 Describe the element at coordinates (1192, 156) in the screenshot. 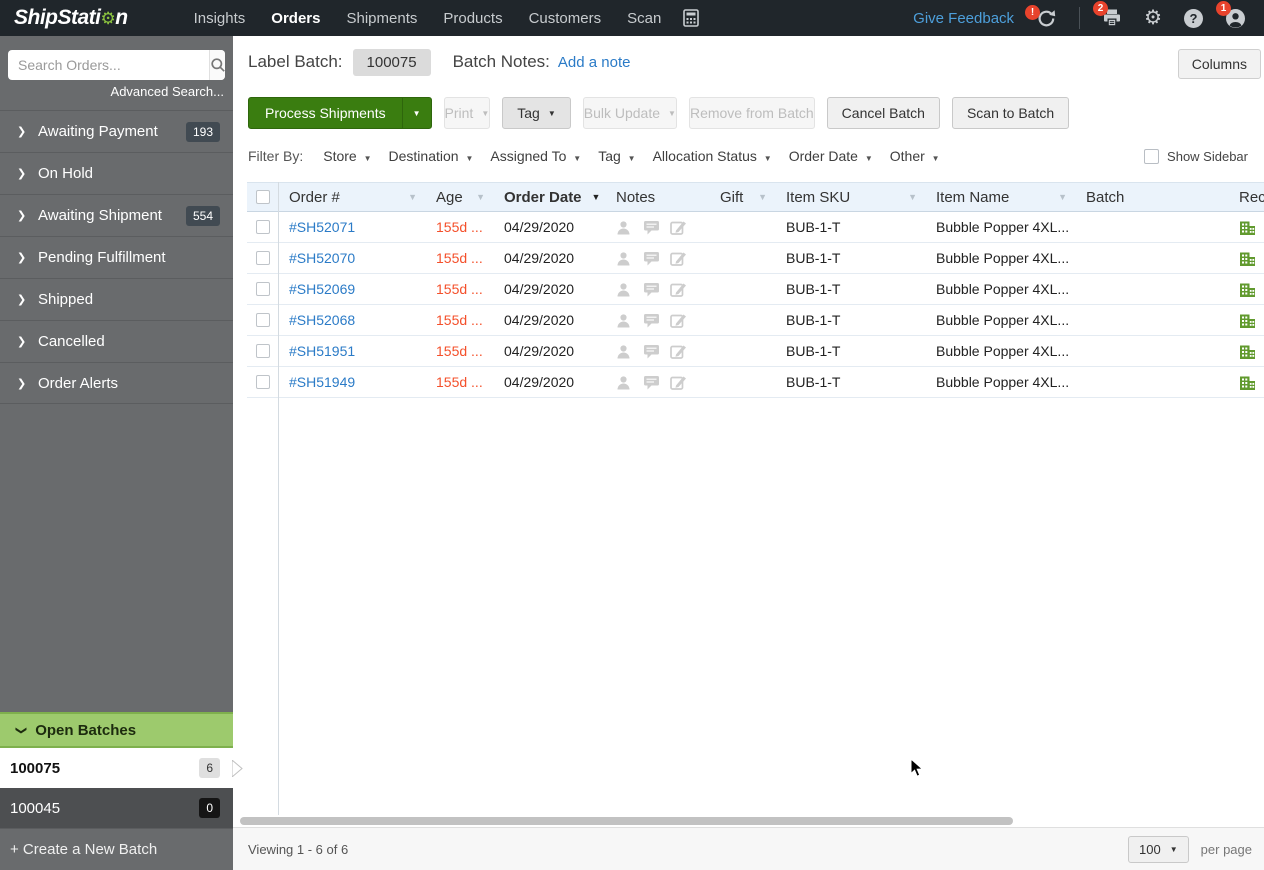

I see `show-sidebar-toggle: Show Sidebar` at that location.